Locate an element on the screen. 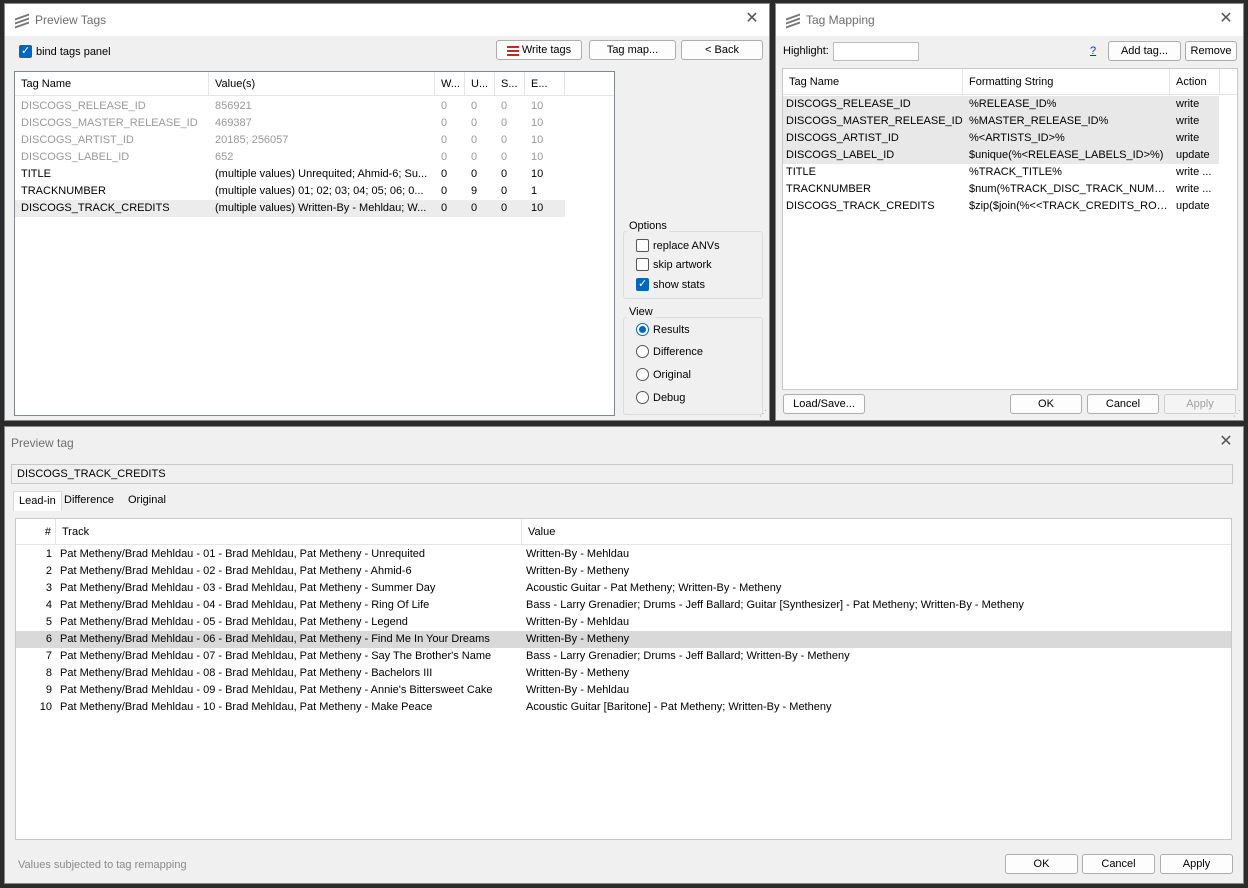 This screenshot has width=1248, height=888. mapping-table-header: Tag Name Formatting String Action is located at coordinates (1010, 82).